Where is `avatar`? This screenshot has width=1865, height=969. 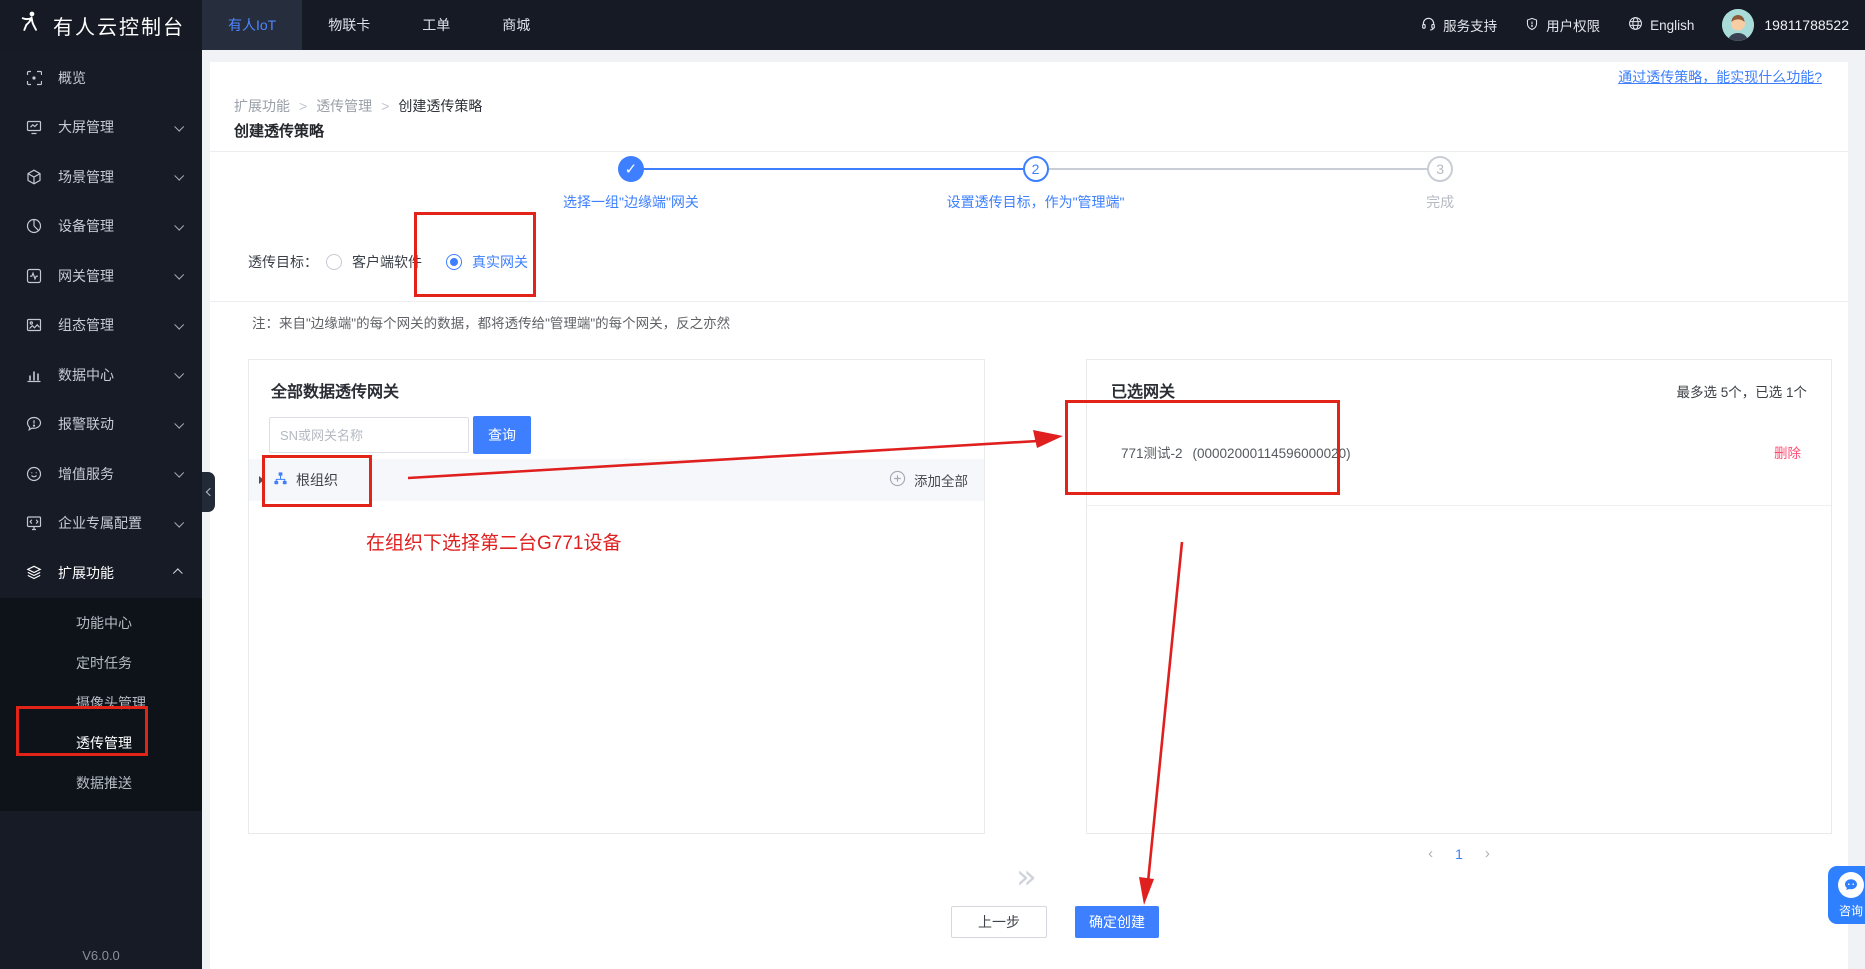
avatar is located at coordinates (1738, 25).